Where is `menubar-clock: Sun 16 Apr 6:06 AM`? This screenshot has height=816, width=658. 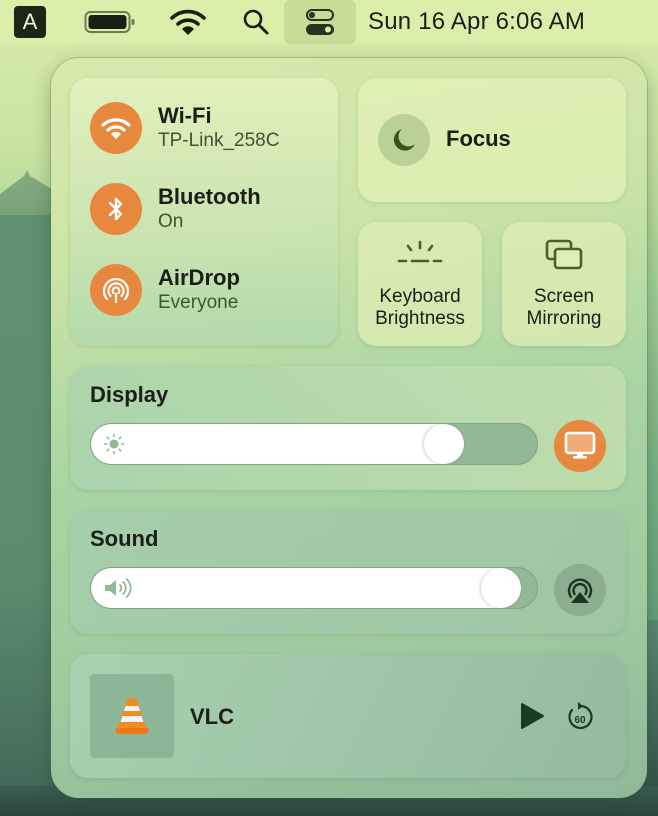
menubar-clock: Sun 16 Apr 6:06 AM is located at coordinates (476, 22).